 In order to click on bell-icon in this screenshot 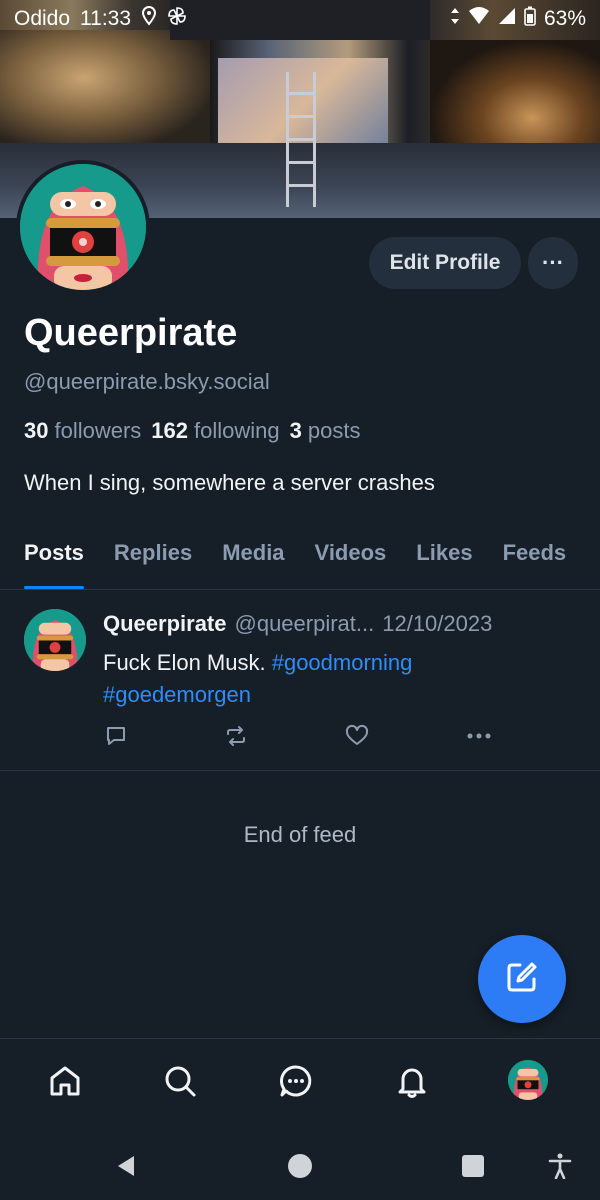, I will do `click(412, 1081)`.